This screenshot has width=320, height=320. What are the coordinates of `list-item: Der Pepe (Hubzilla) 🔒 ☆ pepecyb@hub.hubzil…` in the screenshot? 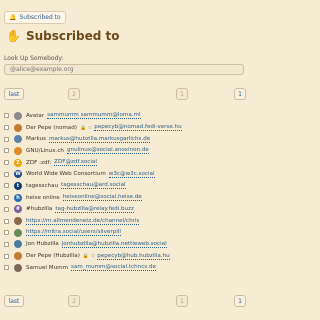 It's located at (126, 256).